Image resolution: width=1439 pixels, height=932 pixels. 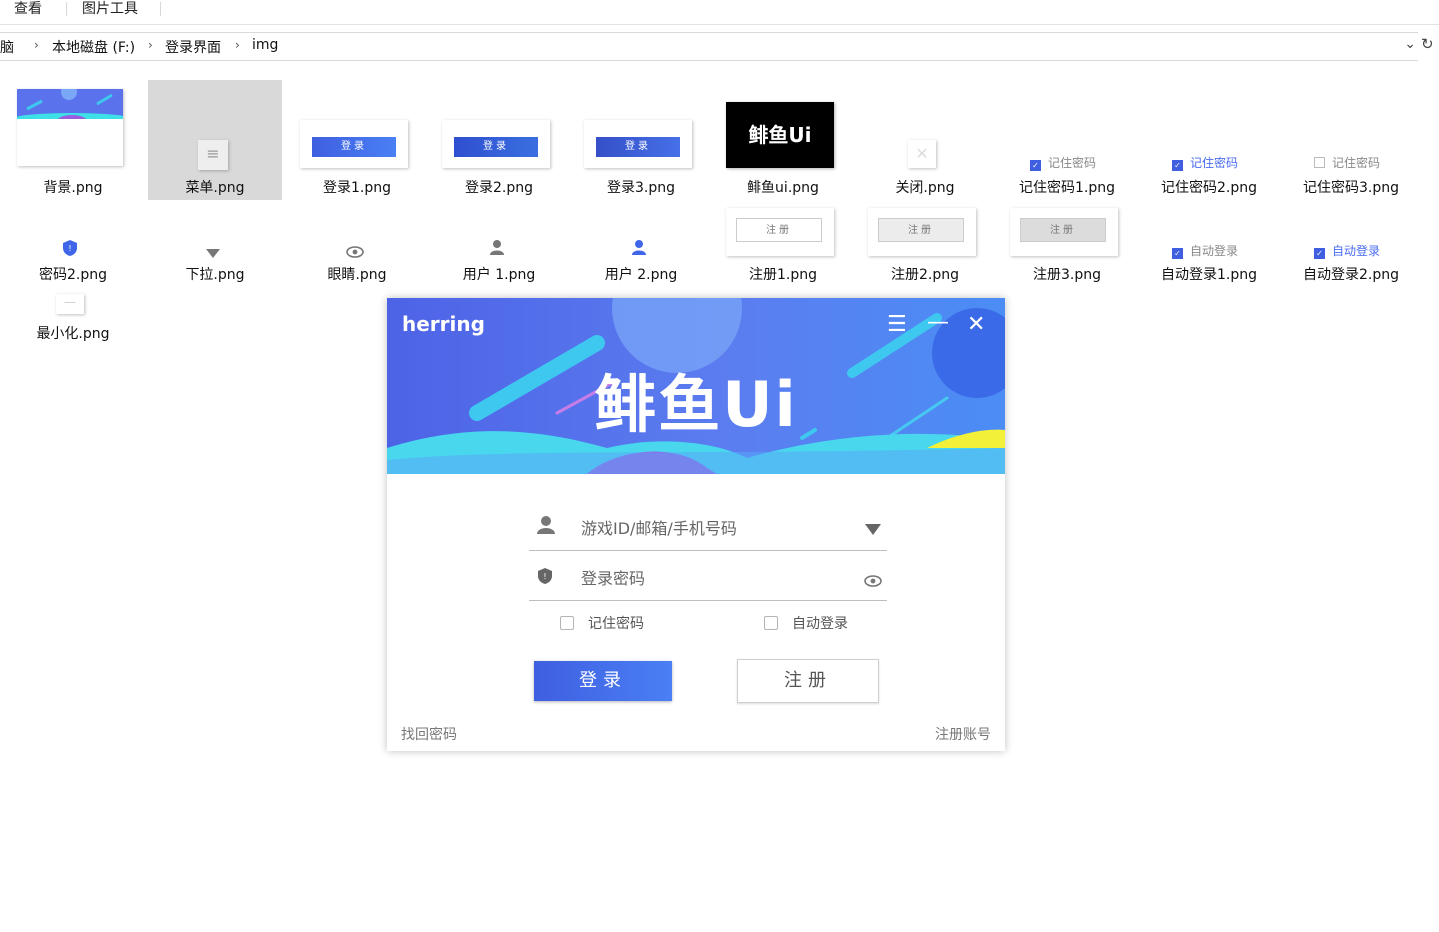 What do you see at coordinates (603, 681) in the screenshot?
I see `login-button: 登录` at bounding box center [603, 681].